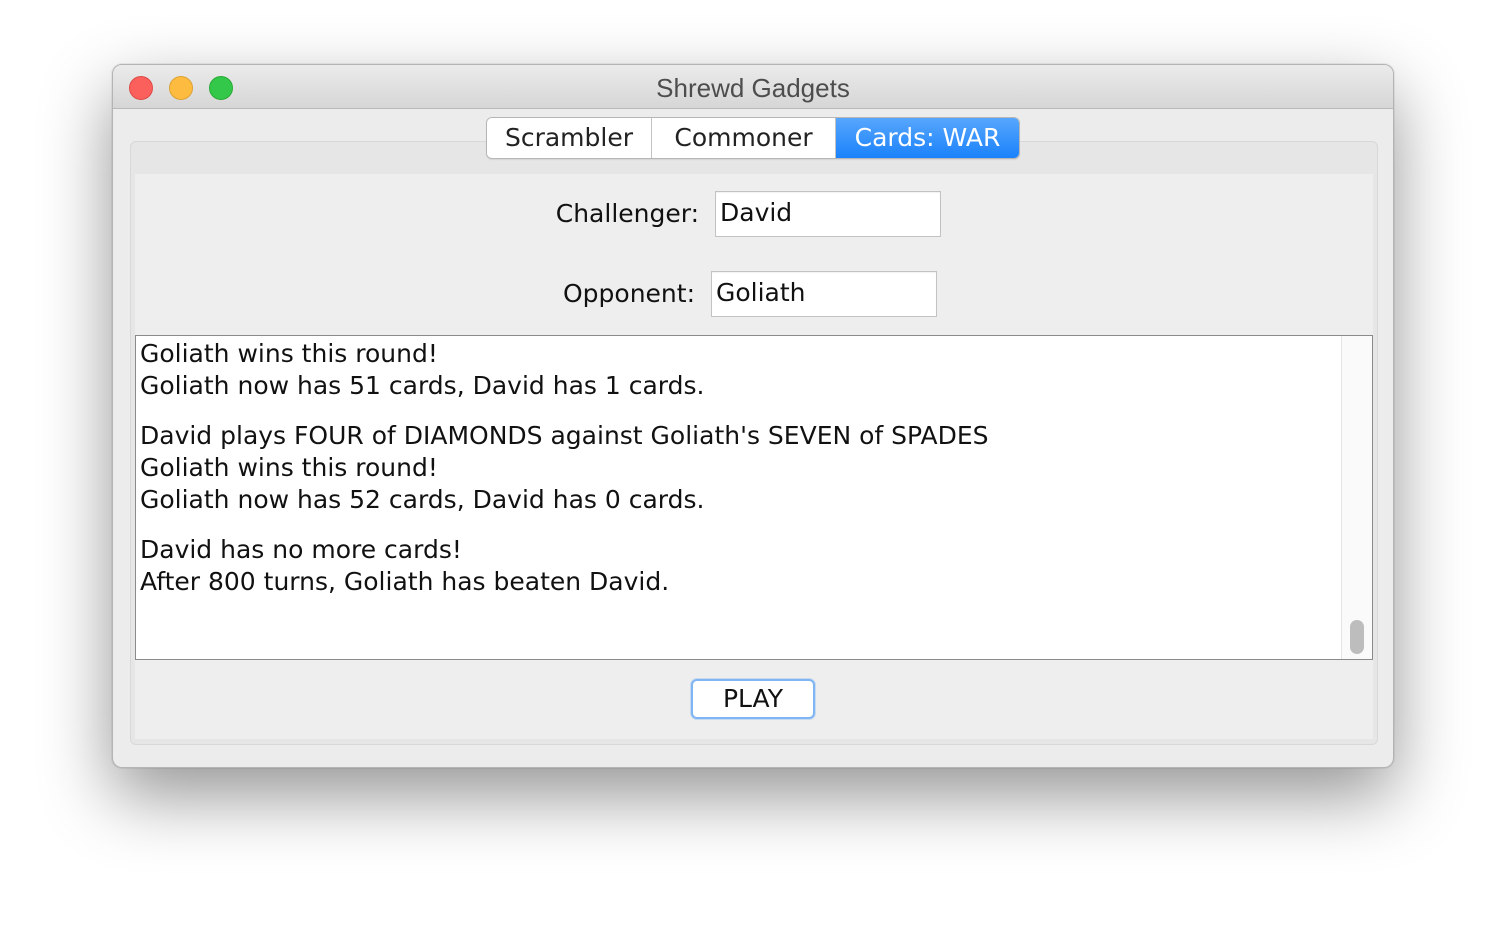 The height and width of the screenshot is (926, 1504). What do you see at coordinates (927, 138) in the screenshot?
I see `tab-cards-war: Cards: WAR` at bounding box center [927, 138].